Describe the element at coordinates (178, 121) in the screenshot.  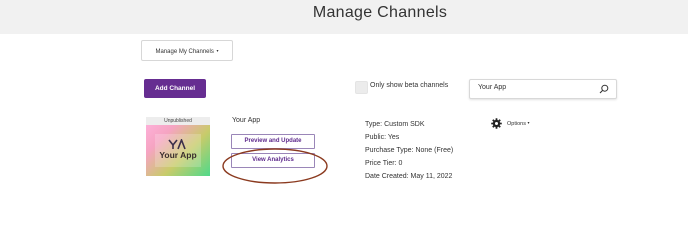
I see `unpublished-badge: Unpublished` at that location.